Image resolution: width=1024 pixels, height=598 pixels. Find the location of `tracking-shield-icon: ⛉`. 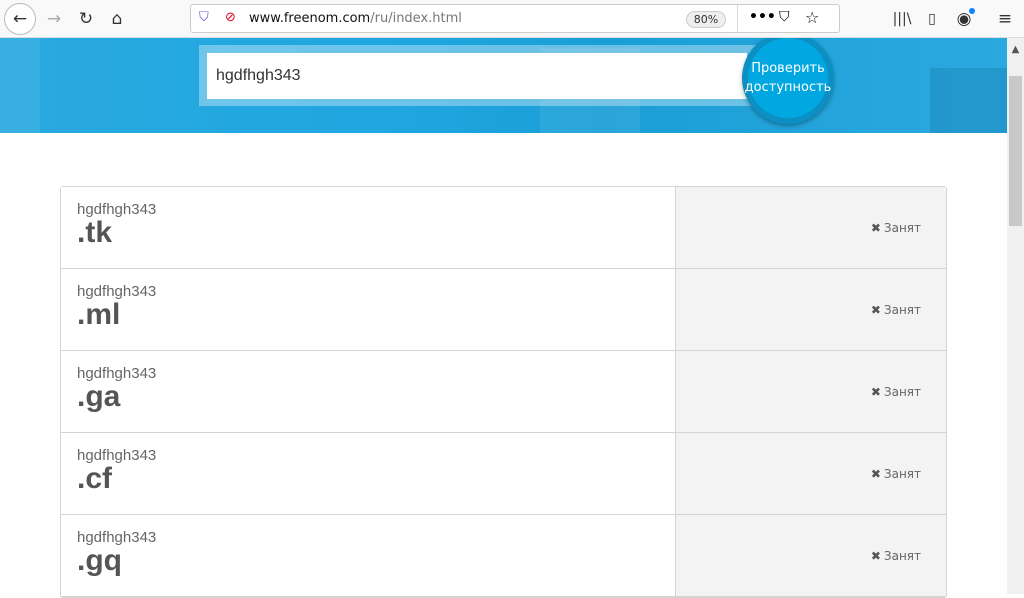

tracking-shield-icon: ⛉ is located at coordinates (204, 17).